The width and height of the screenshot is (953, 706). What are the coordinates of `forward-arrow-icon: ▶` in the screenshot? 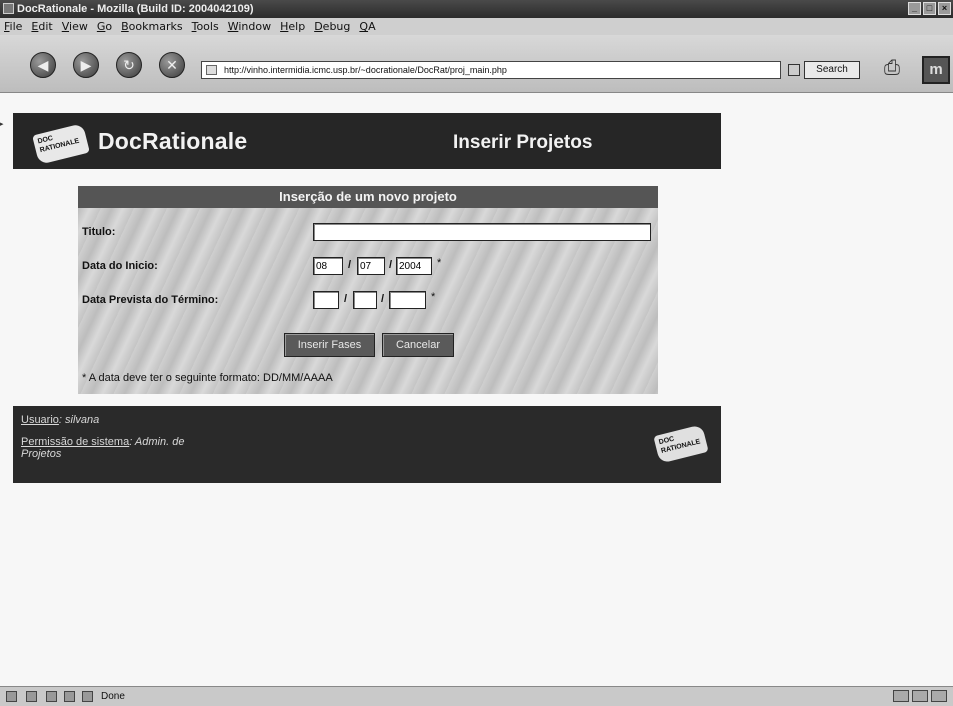 It's located at (86, 65).